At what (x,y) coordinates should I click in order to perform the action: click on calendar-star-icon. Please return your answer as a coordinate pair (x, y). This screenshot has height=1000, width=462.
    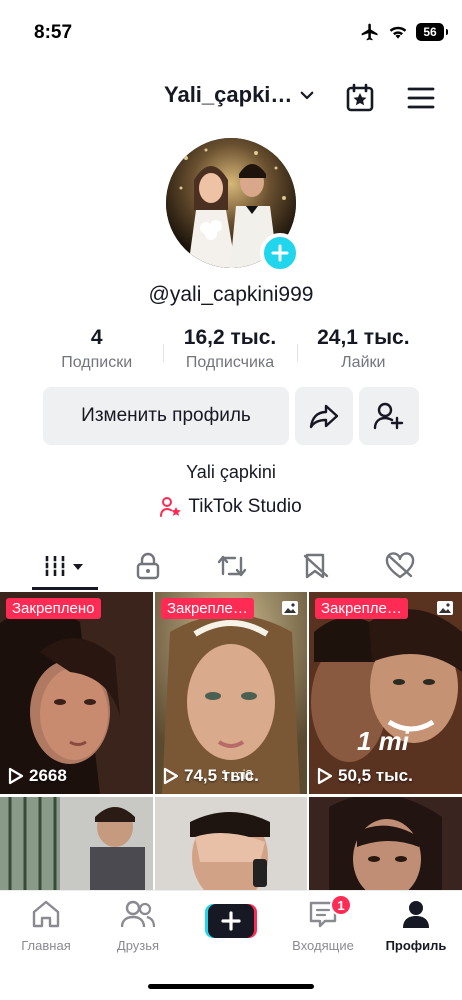
    Looking at the image, I should click on (360, 97).